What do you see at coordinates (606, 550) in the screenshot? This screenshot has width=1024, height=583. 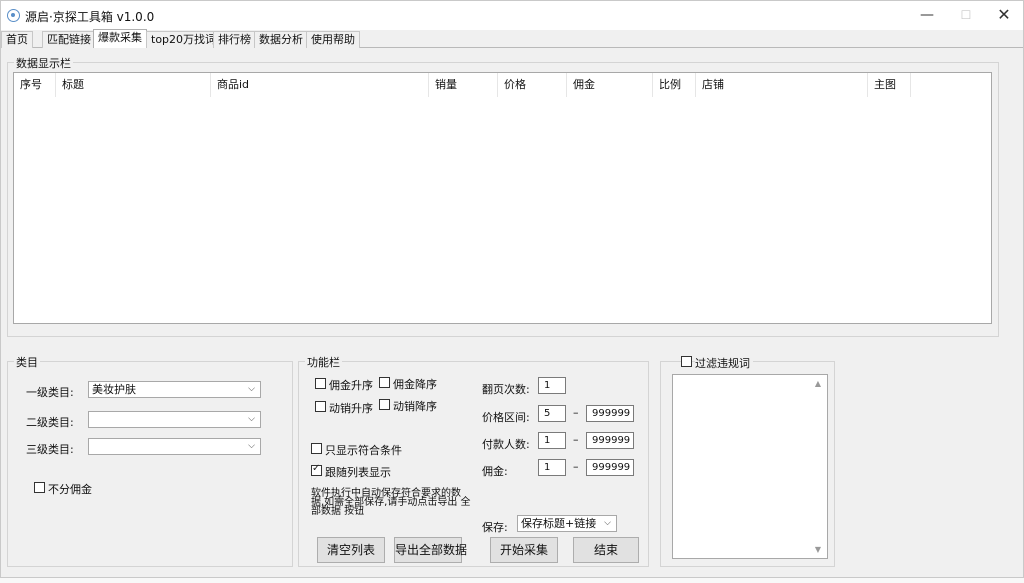 I see `end-button: 结束` at bounding box center [606, 550].